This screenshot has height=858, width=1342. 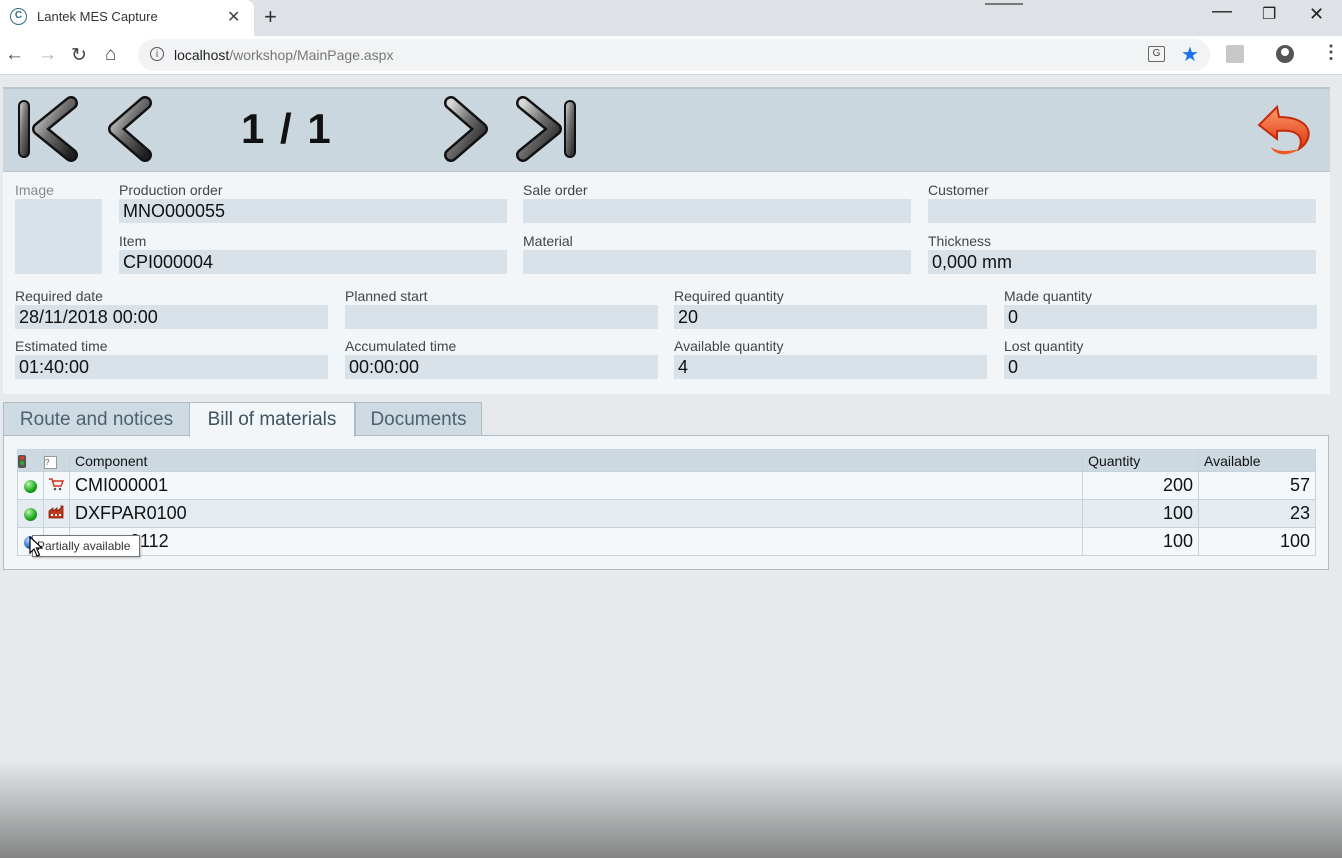 I want to click on component-cell: CMI000001, so click(x=576, y=485).